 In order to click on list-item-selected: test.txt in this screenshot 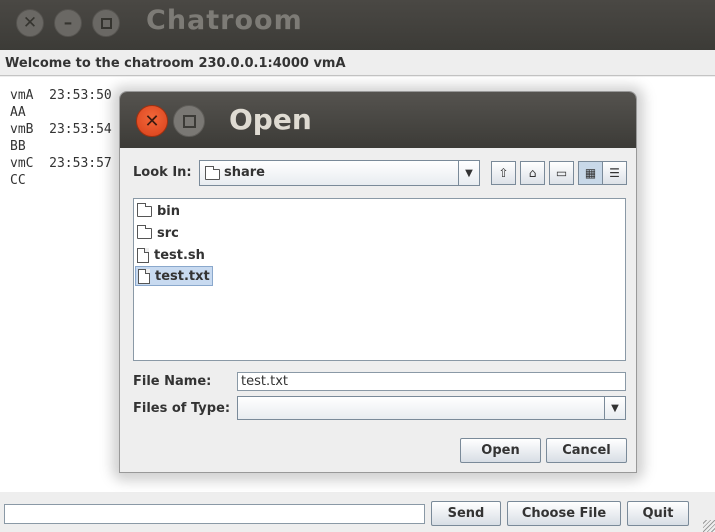, I will do `click(174, 276)`.